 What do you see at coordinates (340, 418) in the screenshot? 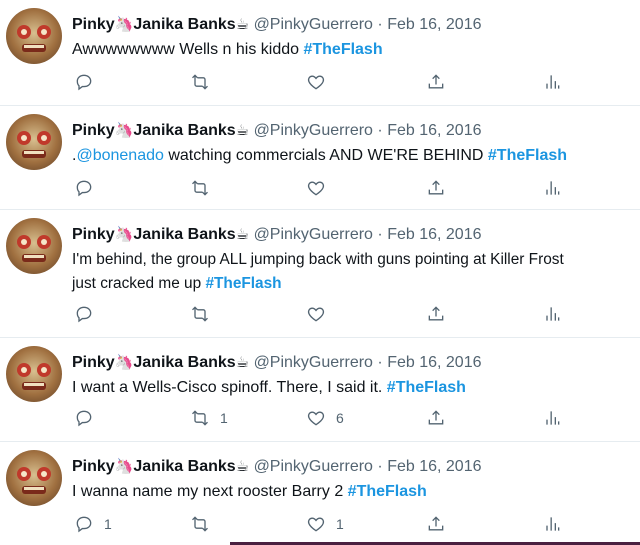
I see `like-count: 6` at bounding box center [340, 418].